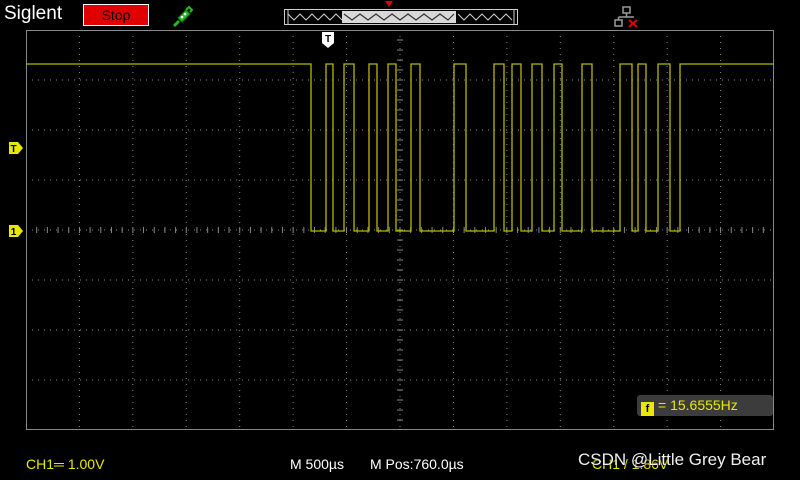 The width and height of the screenshot is (800, 480). I want to click on trigger-time-label: T, so click(328, 39).